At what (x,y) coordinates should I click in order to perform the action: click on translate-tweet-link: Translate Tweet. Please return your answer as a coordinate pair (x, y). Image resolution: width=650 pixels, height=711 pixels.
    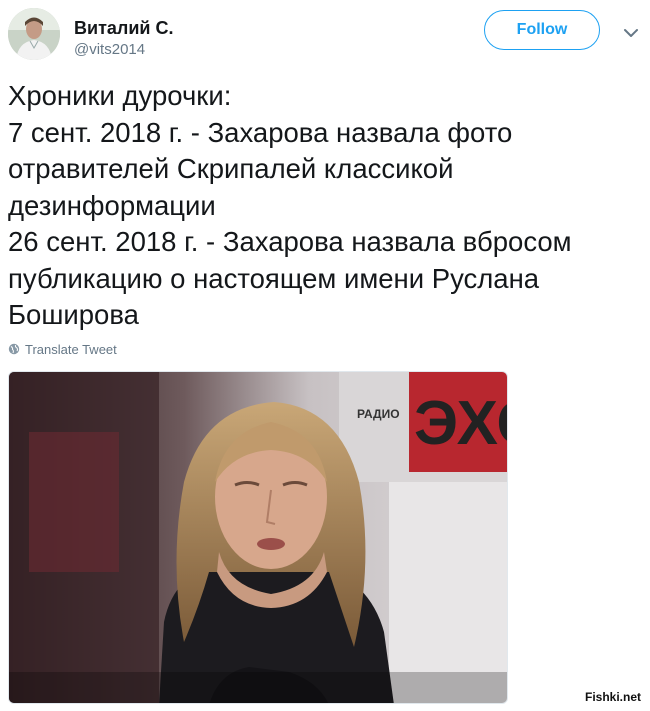
    Looking at the image, I should click on (62, 349).